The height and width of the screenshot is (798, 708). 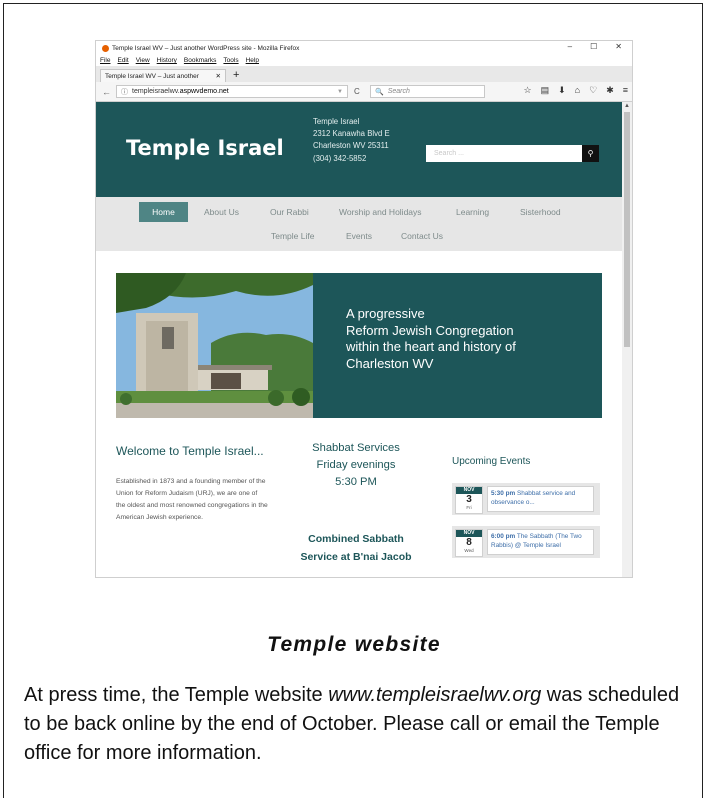 What do you see at coordinates (610, 90) in the screenshot?
I see `extension-icon: ✱` at bounding box center [610, 90].